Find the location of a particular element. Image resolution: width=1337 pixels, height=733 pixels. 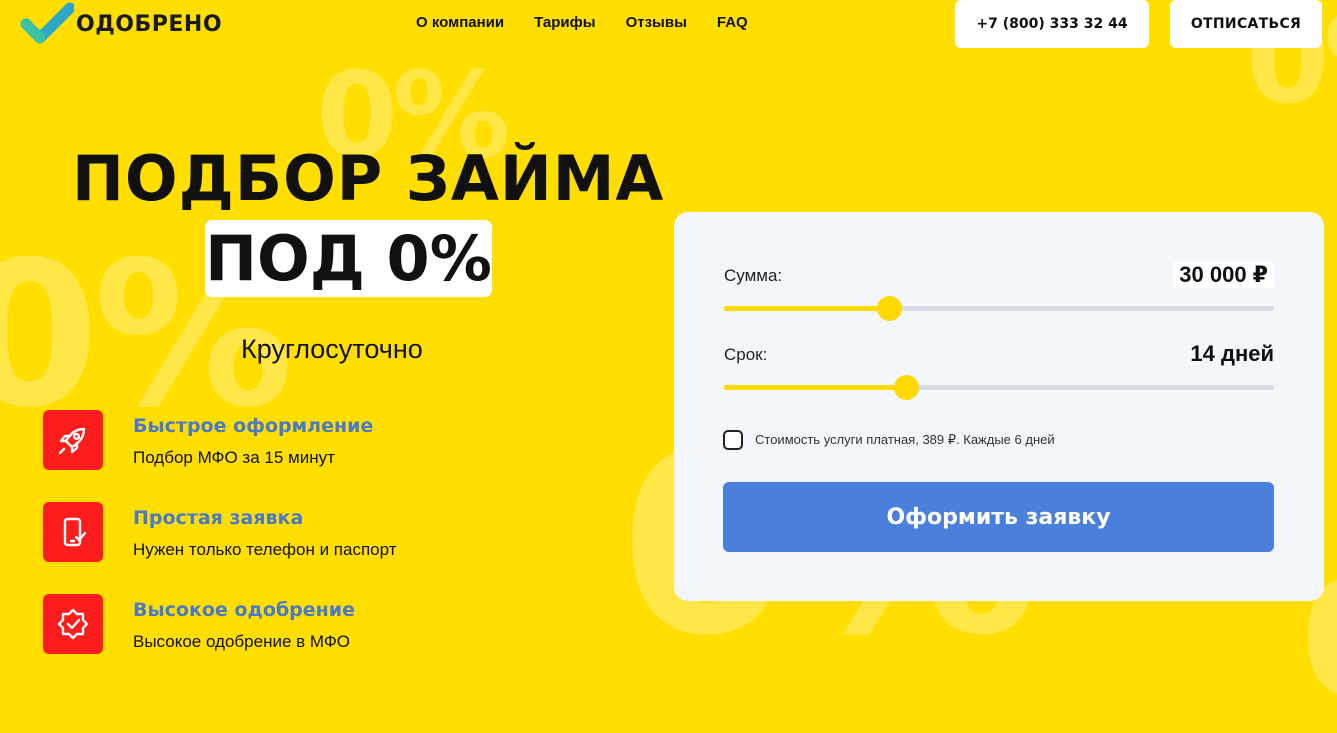

phone-check-icon is located at coordinates (73, 532).